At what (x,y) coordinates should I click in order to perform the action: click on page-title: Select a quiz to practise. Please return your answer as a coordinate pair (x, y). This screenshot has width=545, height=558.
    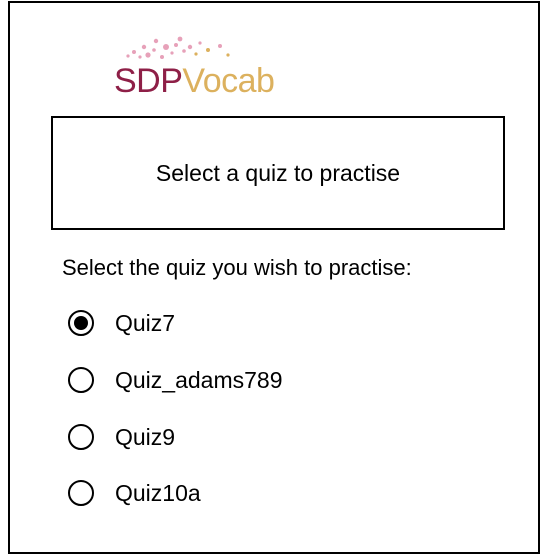
    Looking at the image, I should click on (278, 172).